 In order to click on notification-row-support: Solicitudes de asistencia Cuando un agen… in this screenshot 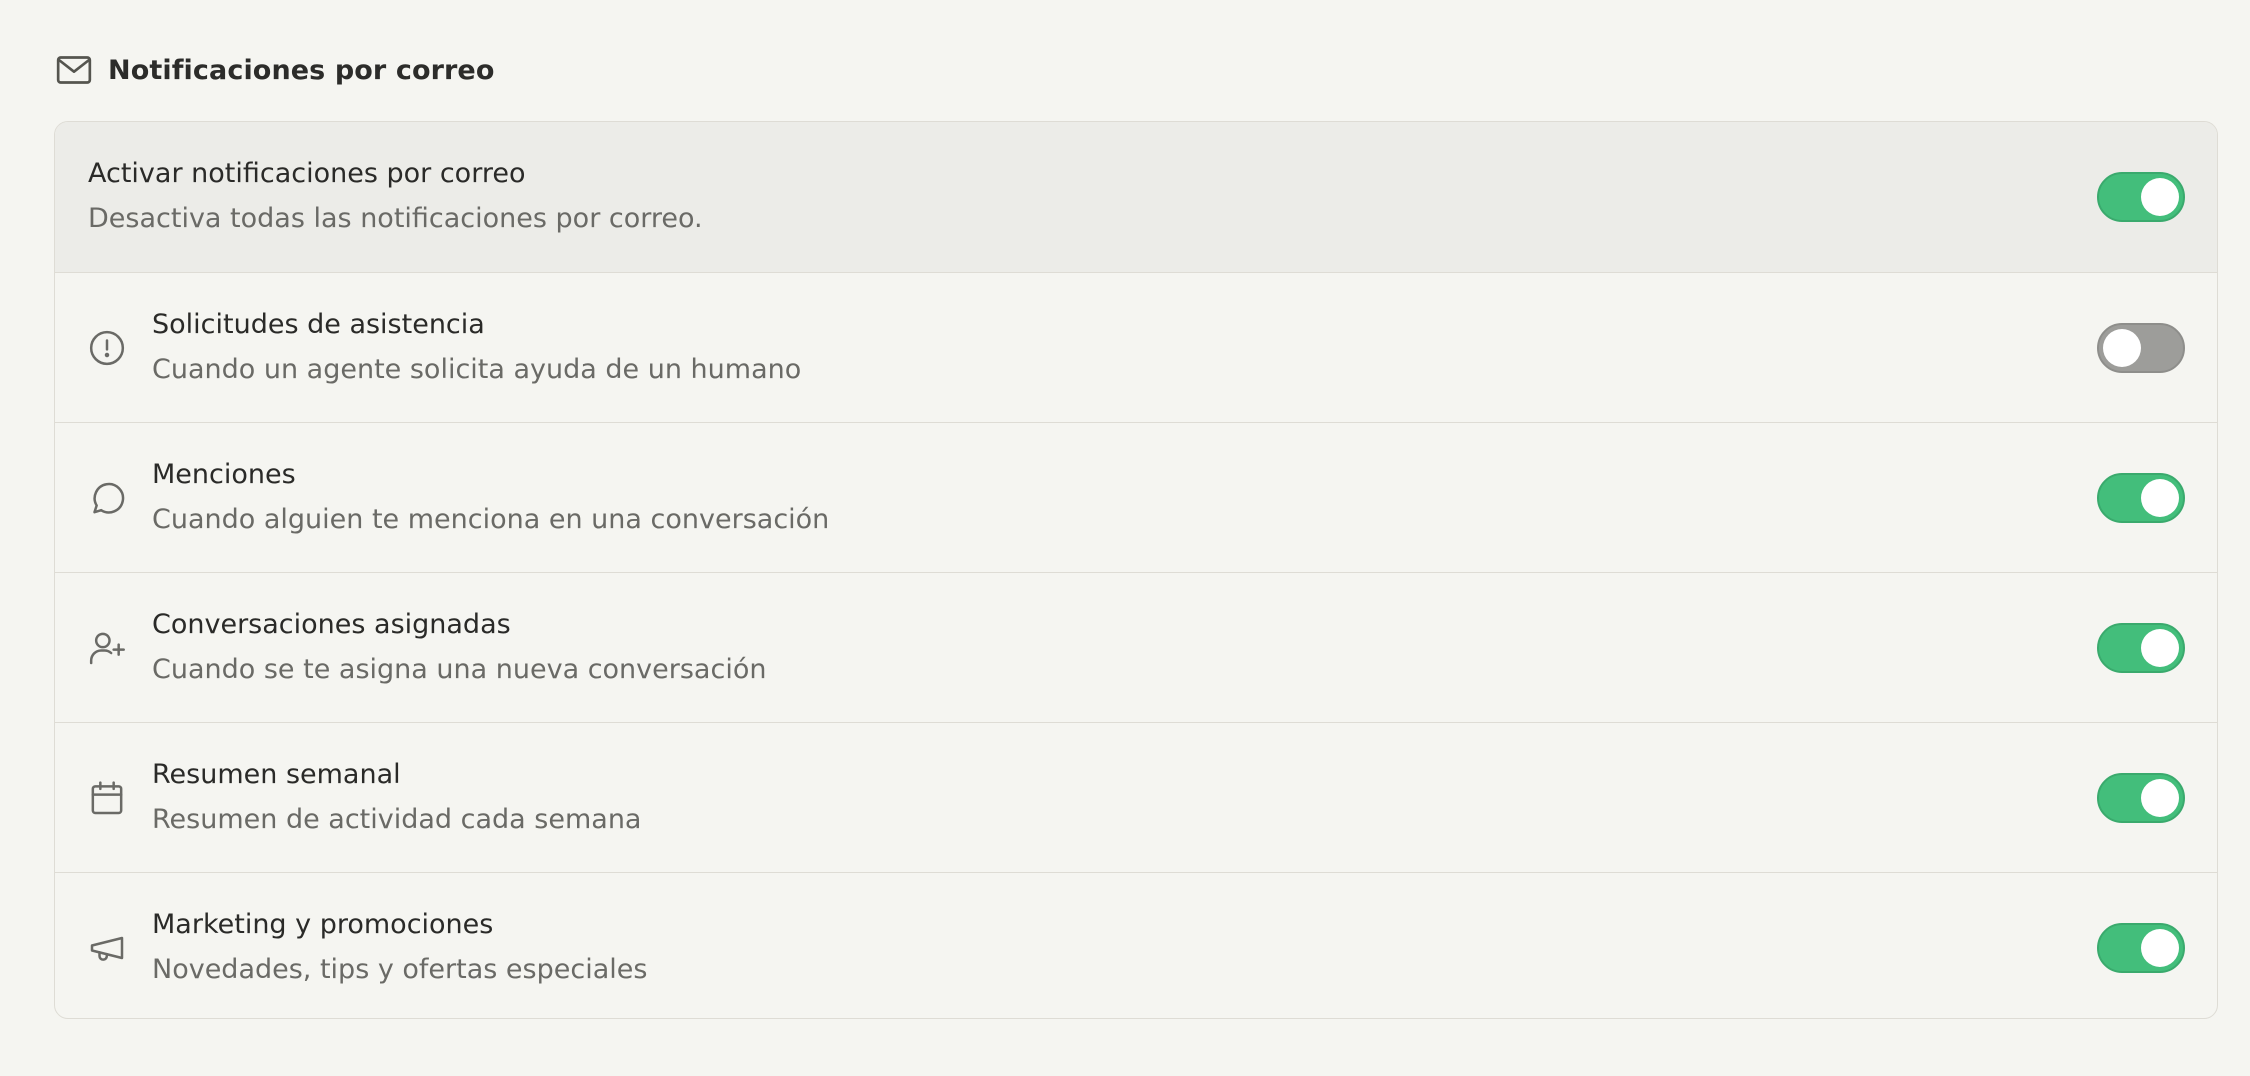, I will do `click(1136, 347)`.